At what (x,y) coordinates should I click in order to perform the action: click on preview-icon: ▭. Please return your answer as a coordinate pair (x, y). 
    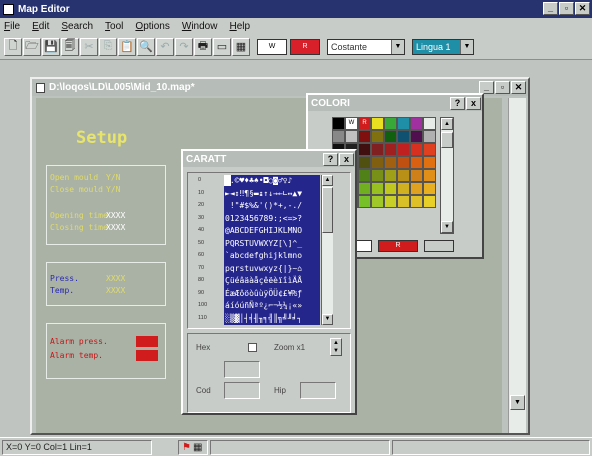
    Looking at the image, I should click on (222, 46).